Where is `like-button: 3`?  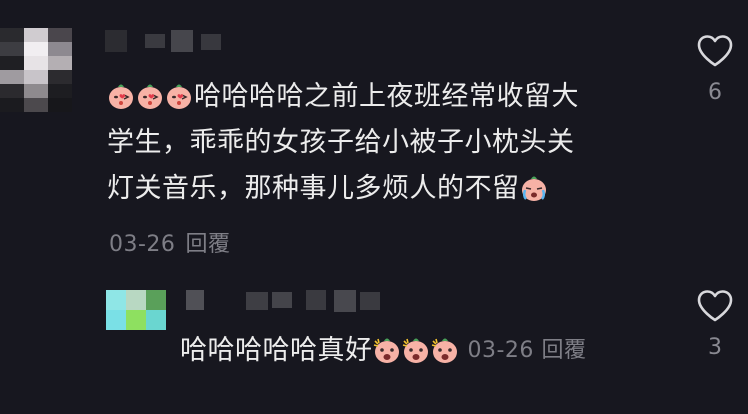
like-button: 3 is located at coordinates (715, 324).